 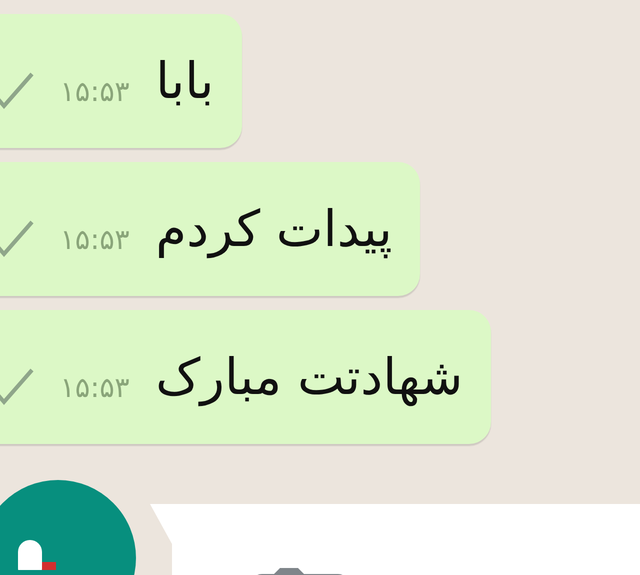 What do you see at coordinates (309, 377) in the screenshot?
I see `message-text: شهادتت مبارک` at bounding box center [309, 377].